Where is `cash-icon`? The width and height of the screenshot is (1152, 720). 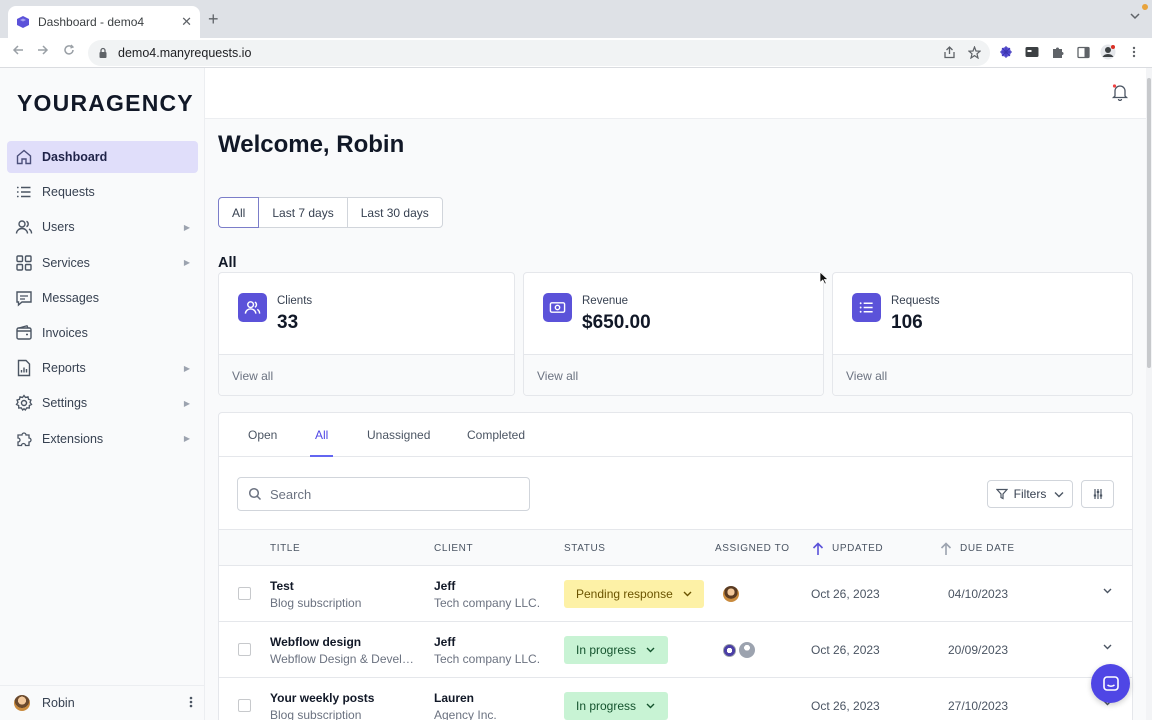
cash-icon is located at coordinates (557, 307).